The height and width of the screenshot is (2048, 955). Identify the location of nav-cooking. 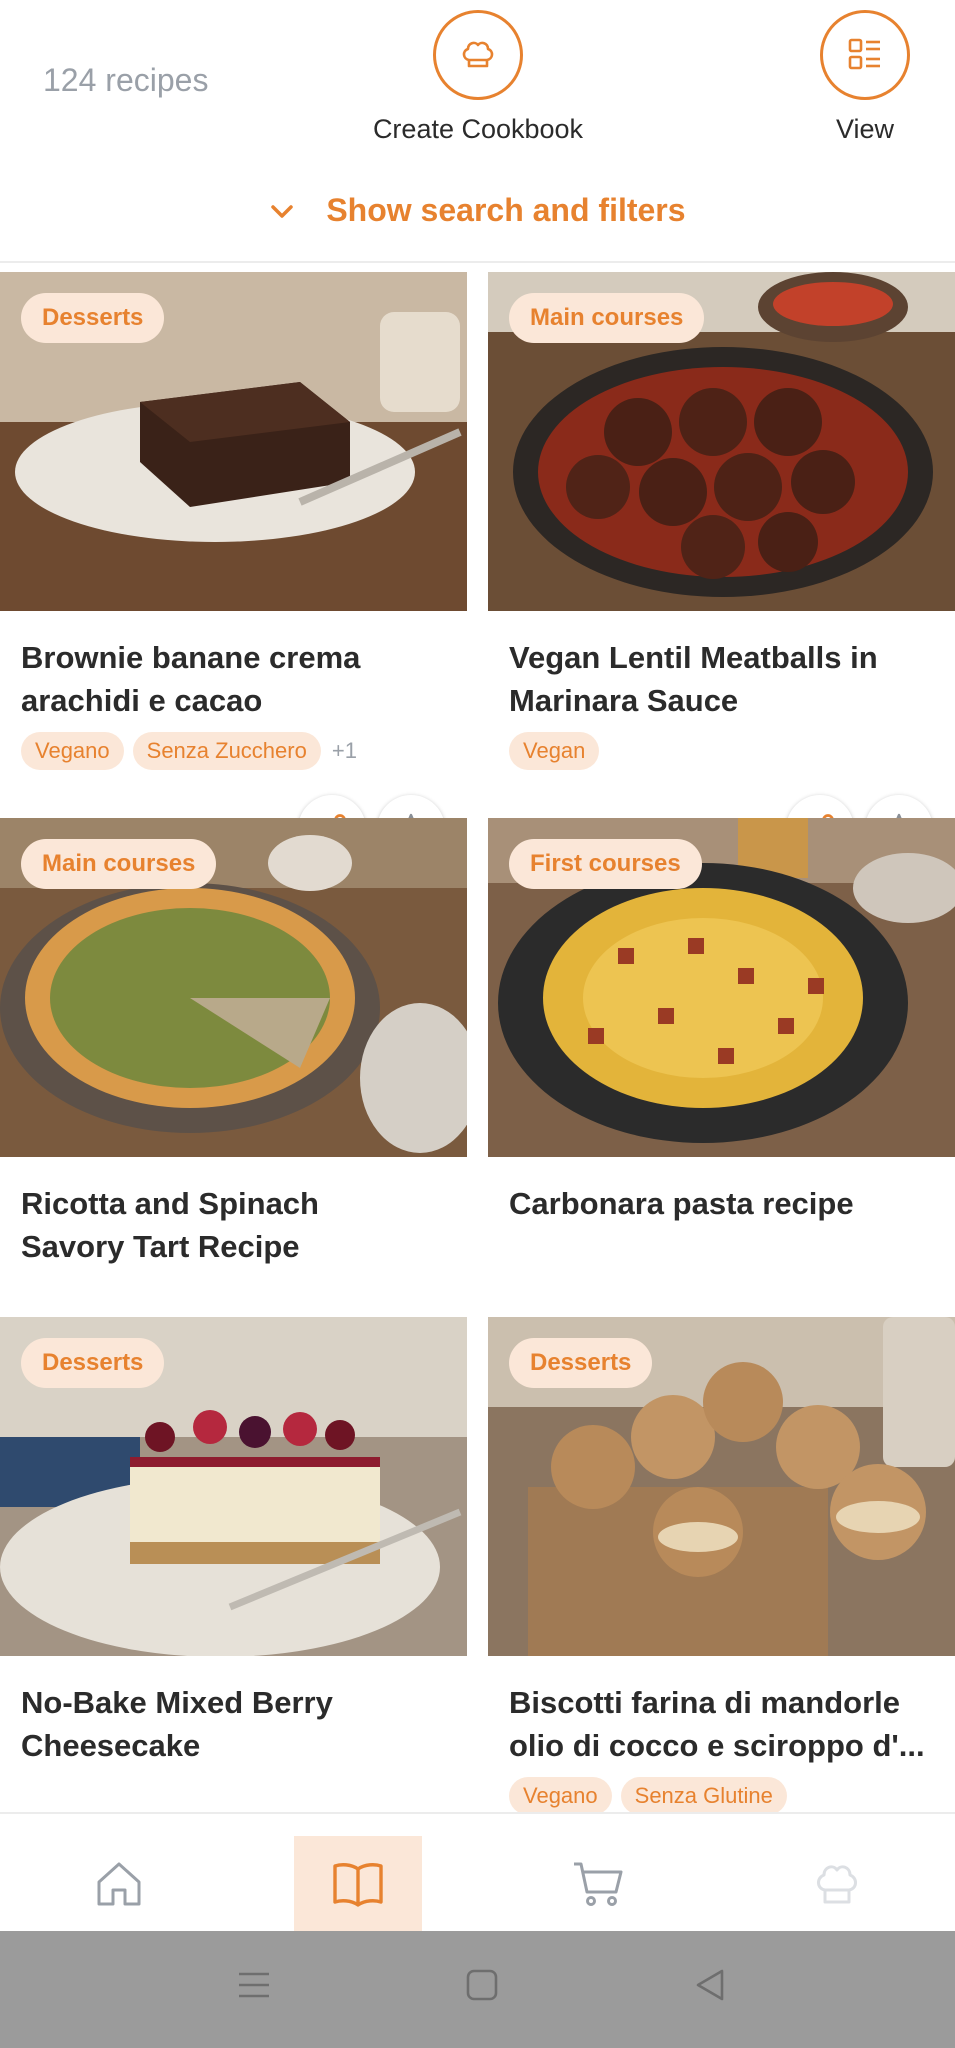
(837, 1883).